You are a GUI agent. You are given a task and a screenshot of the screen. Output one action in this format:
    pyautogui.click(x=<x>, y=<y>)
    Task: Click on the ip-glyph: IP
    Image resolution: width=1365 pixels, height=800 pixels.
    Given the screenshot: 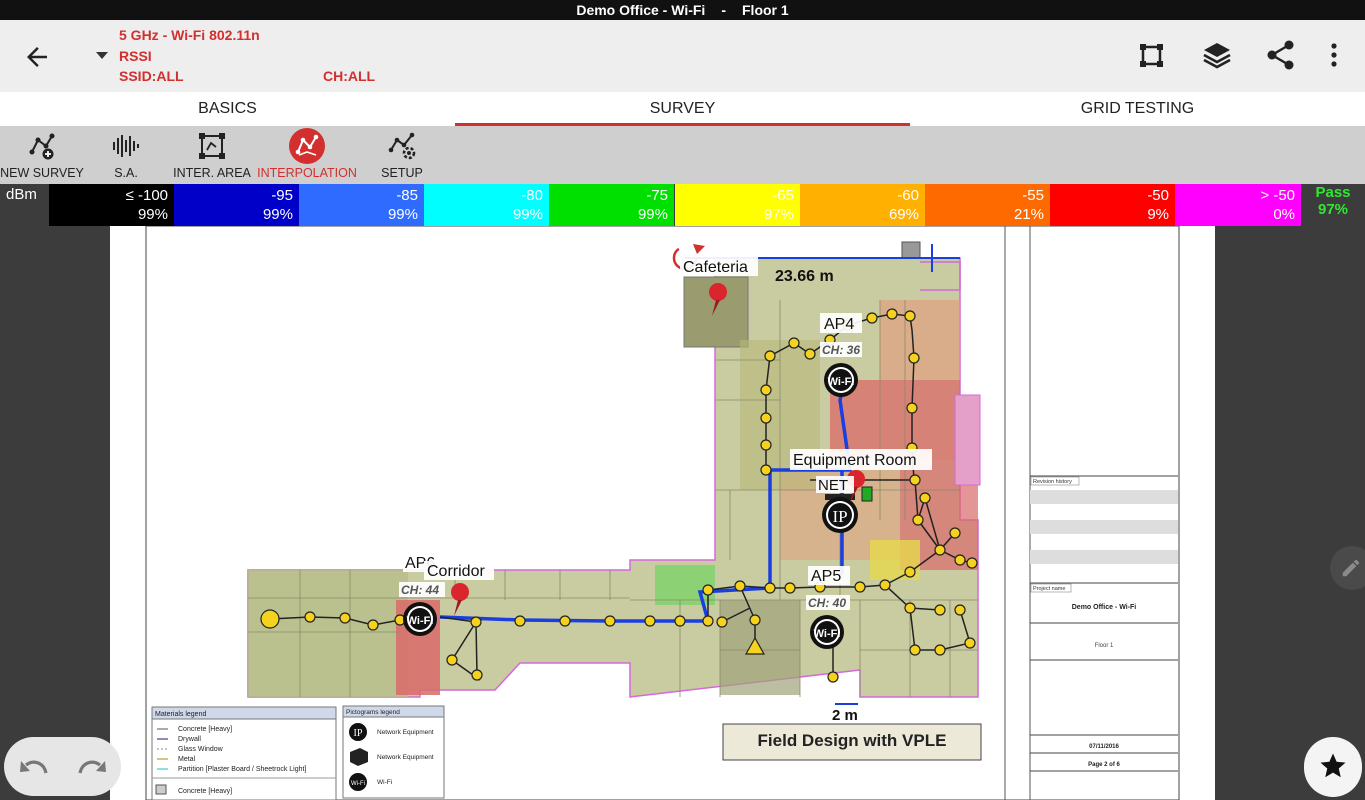 What is the action you would take?
    pyautogui.click(x=839, y=516)
    